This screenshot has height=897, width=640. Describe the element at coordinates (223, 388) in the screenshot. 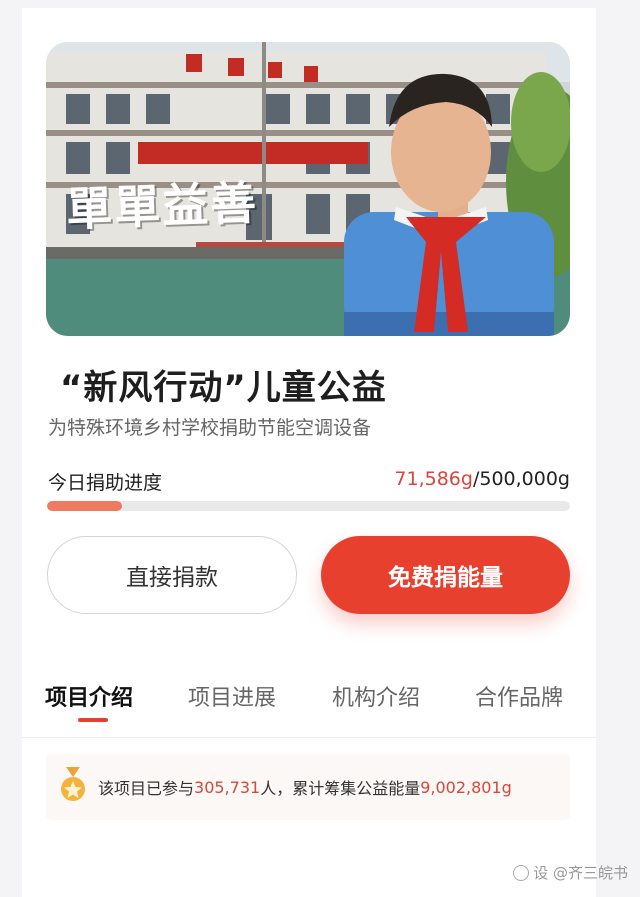

I see `project-title: “新风行动”儿童公益` at that location.